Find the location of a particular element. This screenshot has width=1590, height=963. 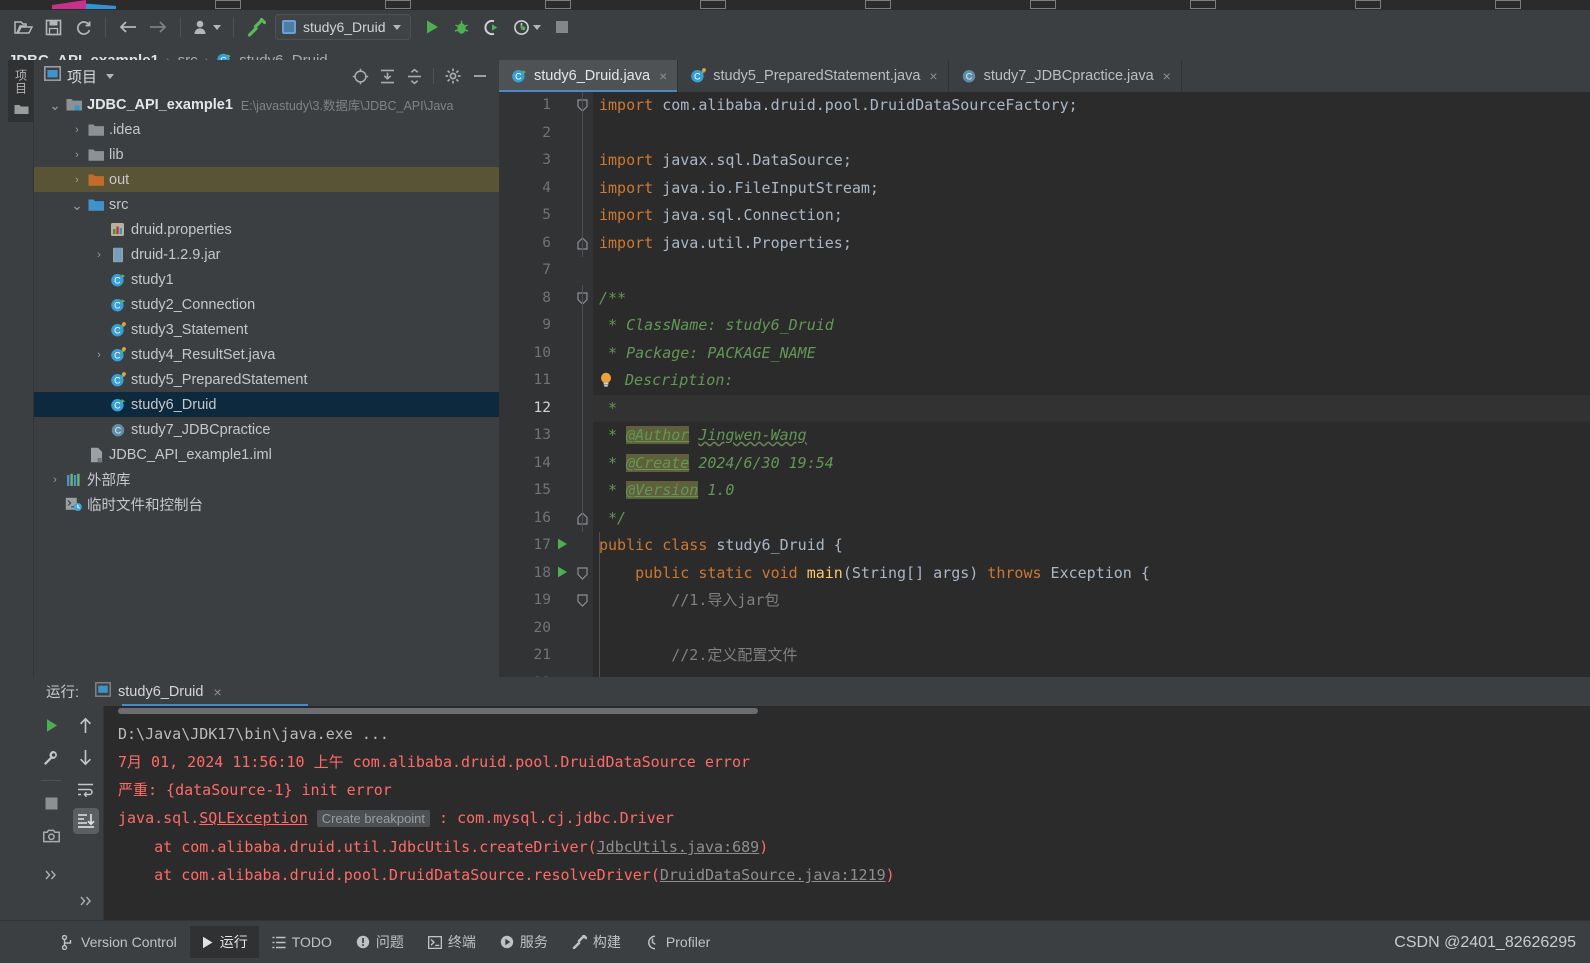

gutter-row: 11 is located at coordinates (535, 381).